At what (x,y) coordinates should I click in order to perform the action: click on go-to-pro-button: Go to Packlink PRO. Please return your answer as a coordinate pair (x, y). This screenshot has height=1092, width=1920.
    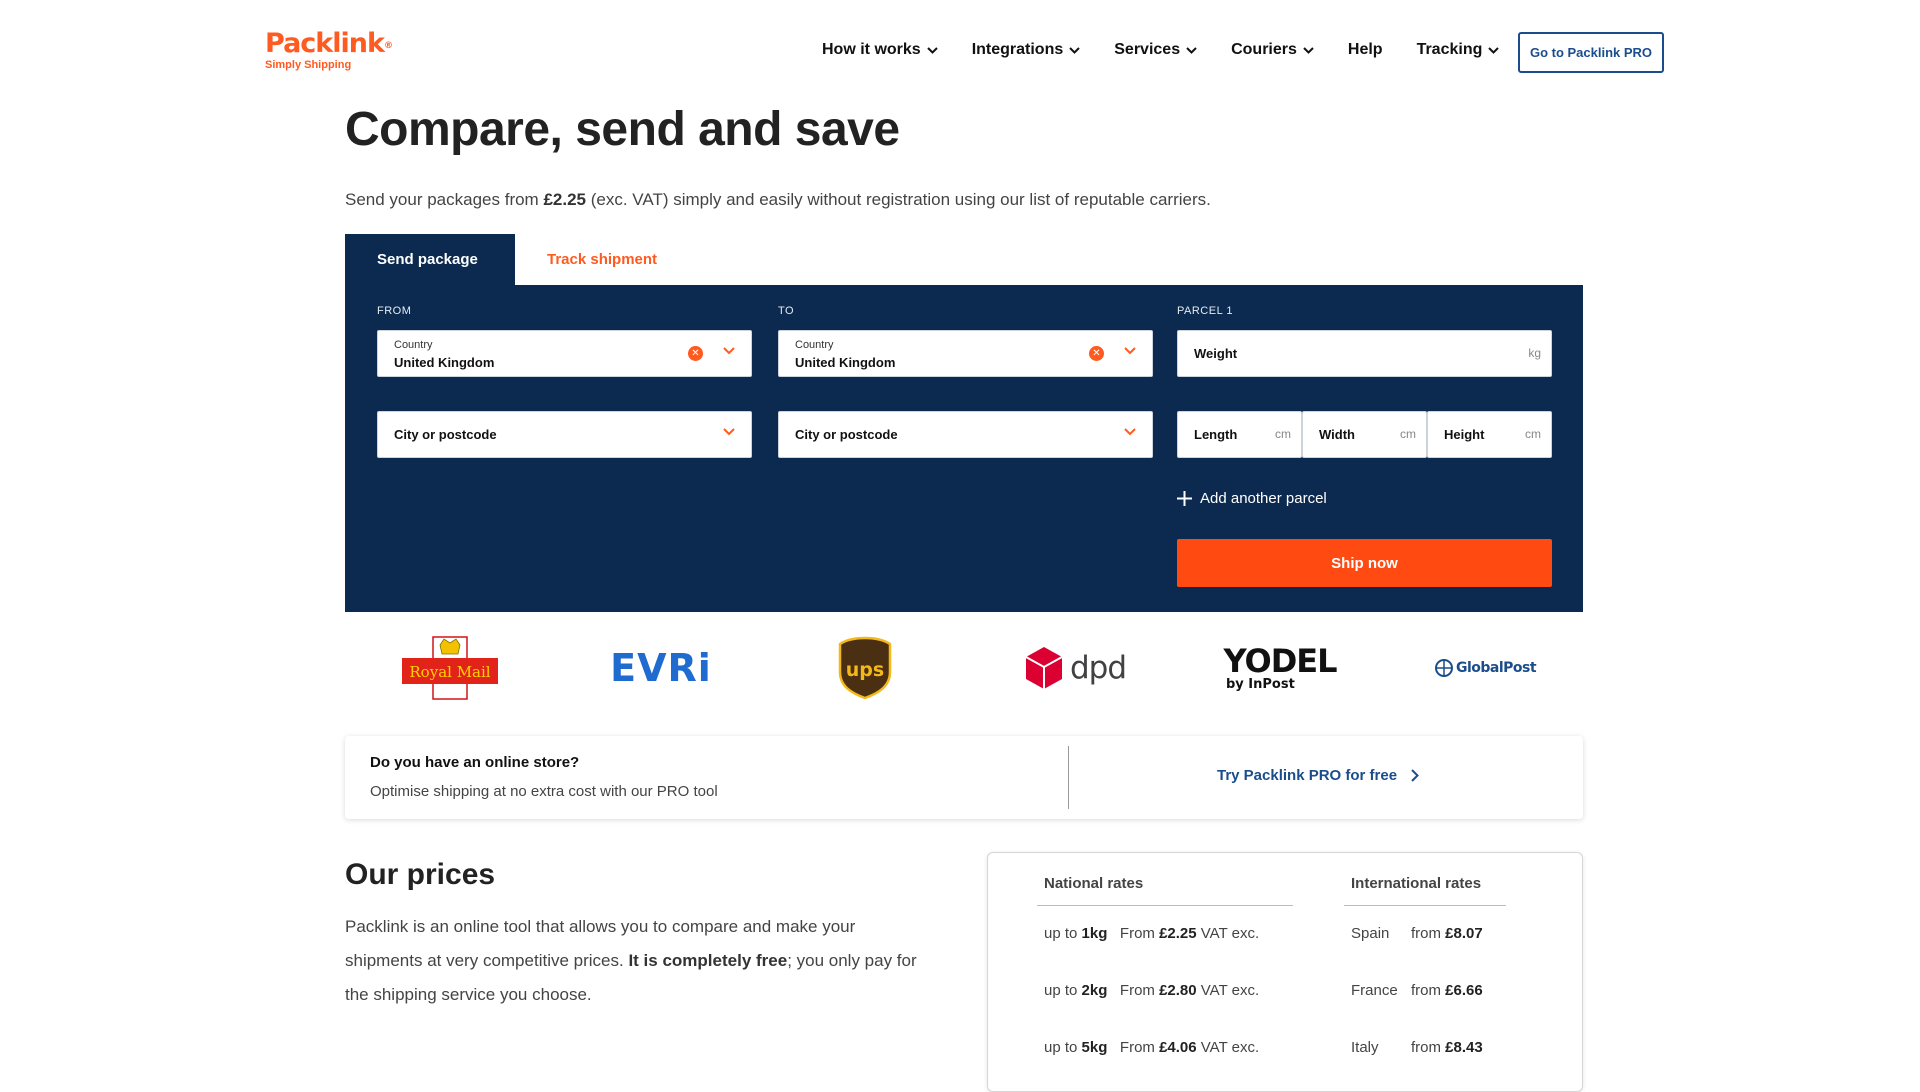
    Looking at the image, I should click on (1591, 52).